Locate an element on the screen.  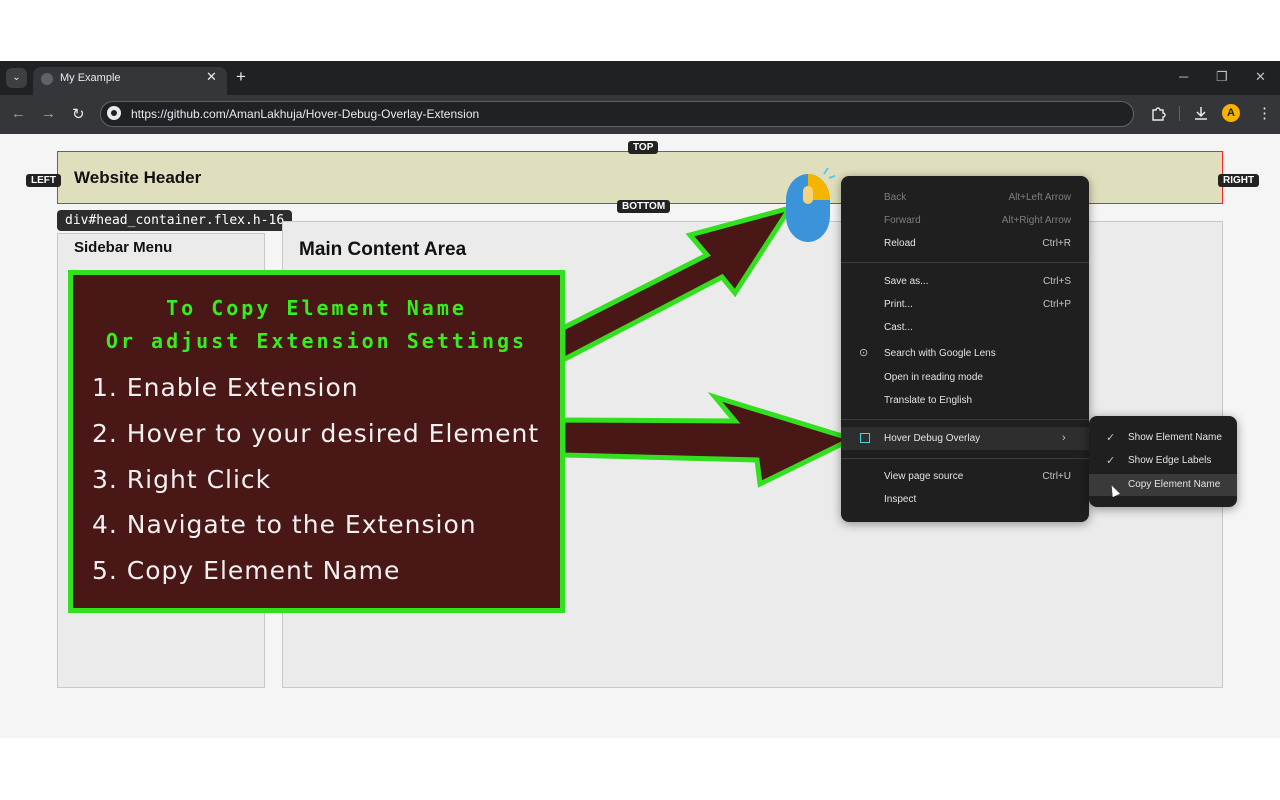
overlay-extension-icon is located at coordinates (865, 438).